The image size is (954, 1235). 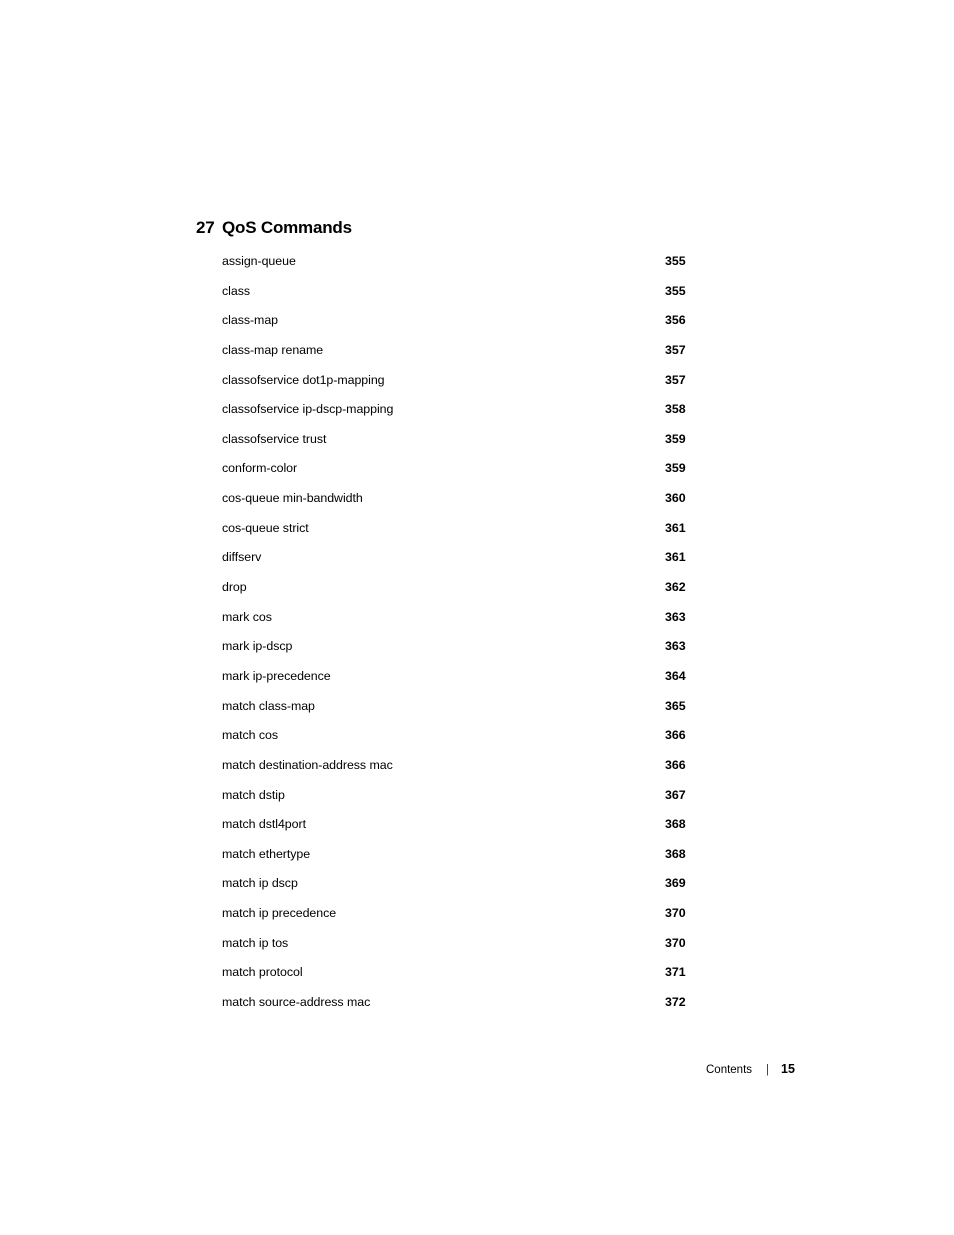 What do you see at coordinates (307, 409) in the screenshot?
I see `toc-entry-label: classofservice ip-dscp-mapping` at bounding box center [307, 409].